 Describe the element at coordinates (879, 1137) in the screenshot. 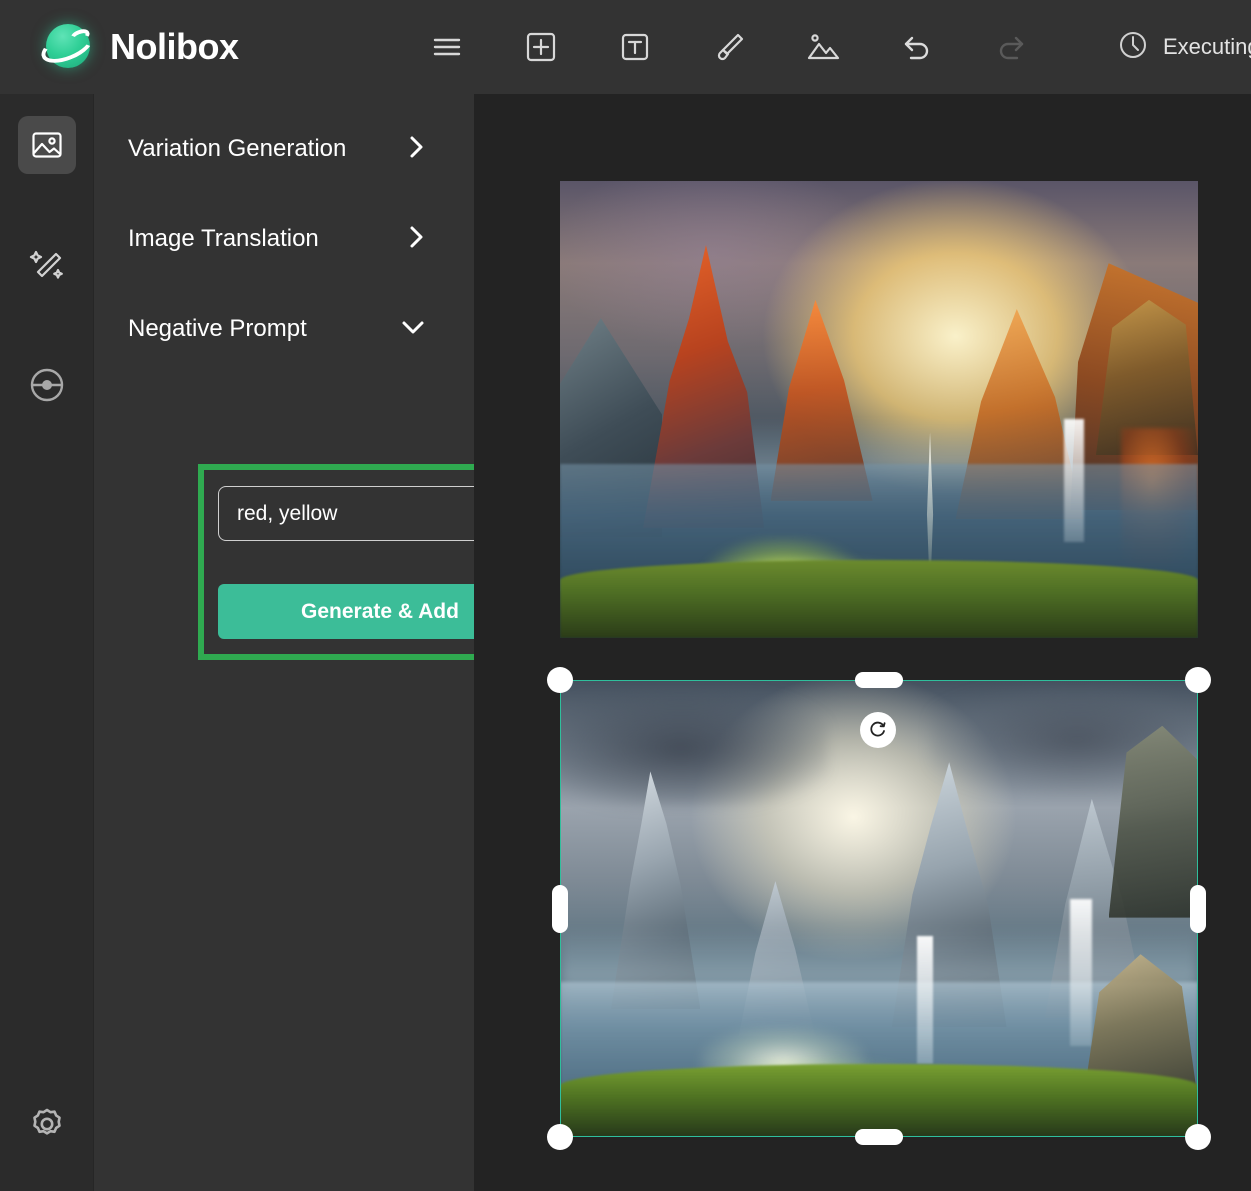

I see `handle-bottom-center` at that location.